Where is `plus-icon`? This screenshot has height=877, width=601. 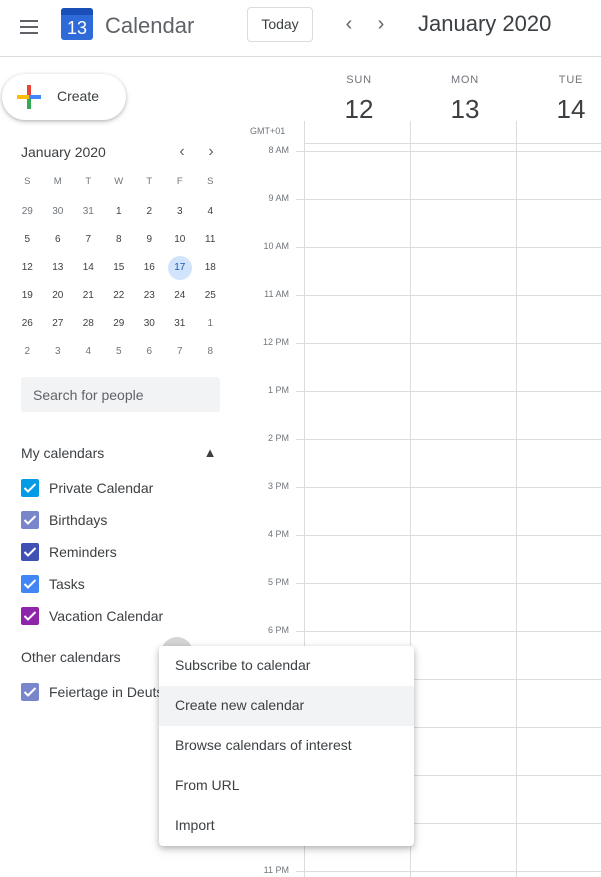 plus-icon is located at coordinates (29, 97).